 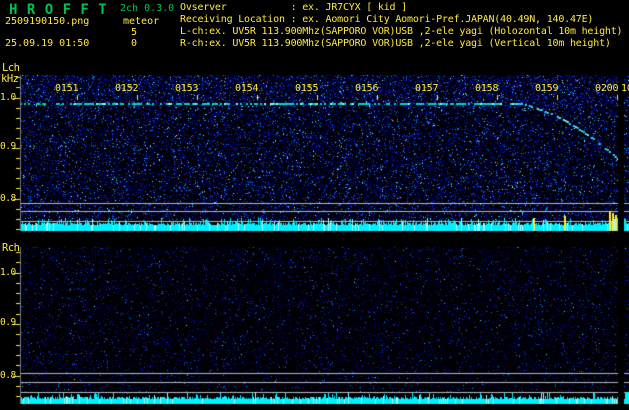 What do you see at coordinates (67, 88) in the screenshot?
I see `time-tick-label: 0151` at bounding box center [67, 88].